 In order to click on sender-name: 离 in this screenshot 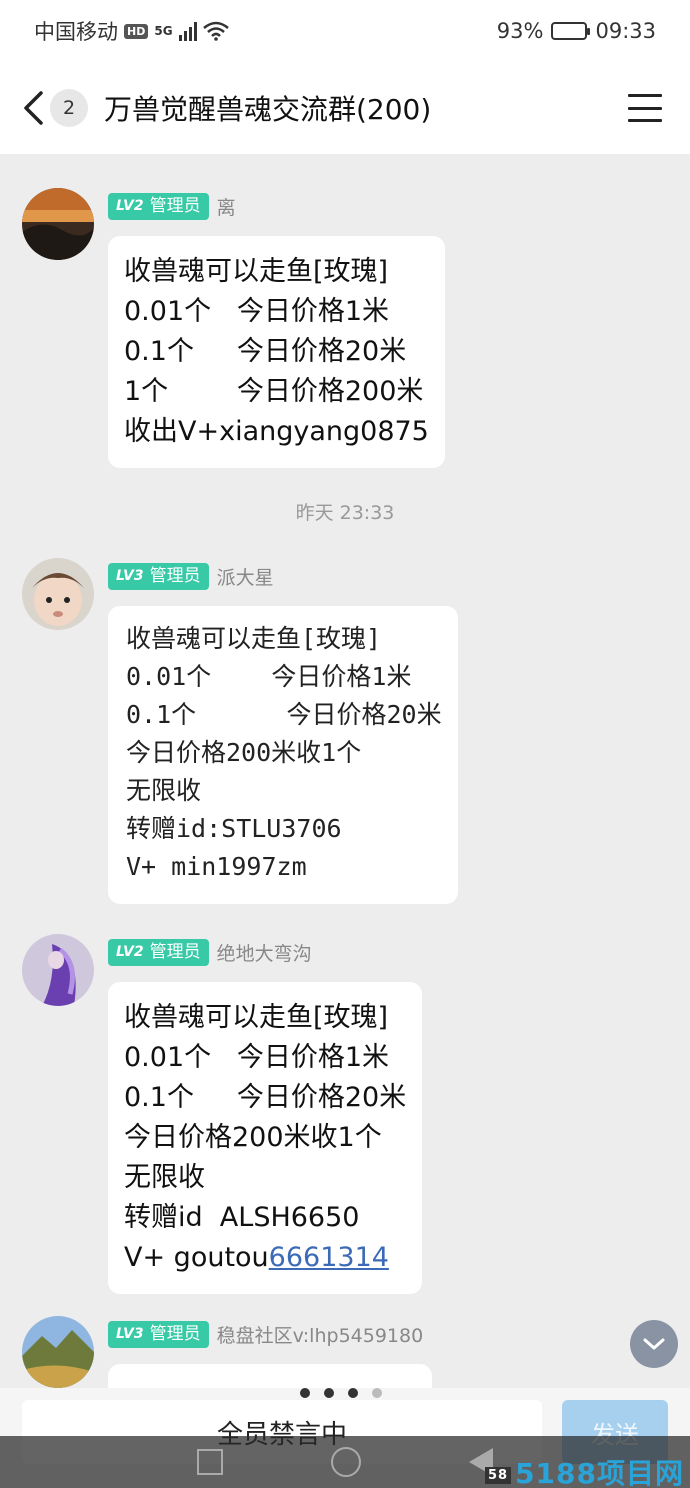, I will do `click(226, 206)`.